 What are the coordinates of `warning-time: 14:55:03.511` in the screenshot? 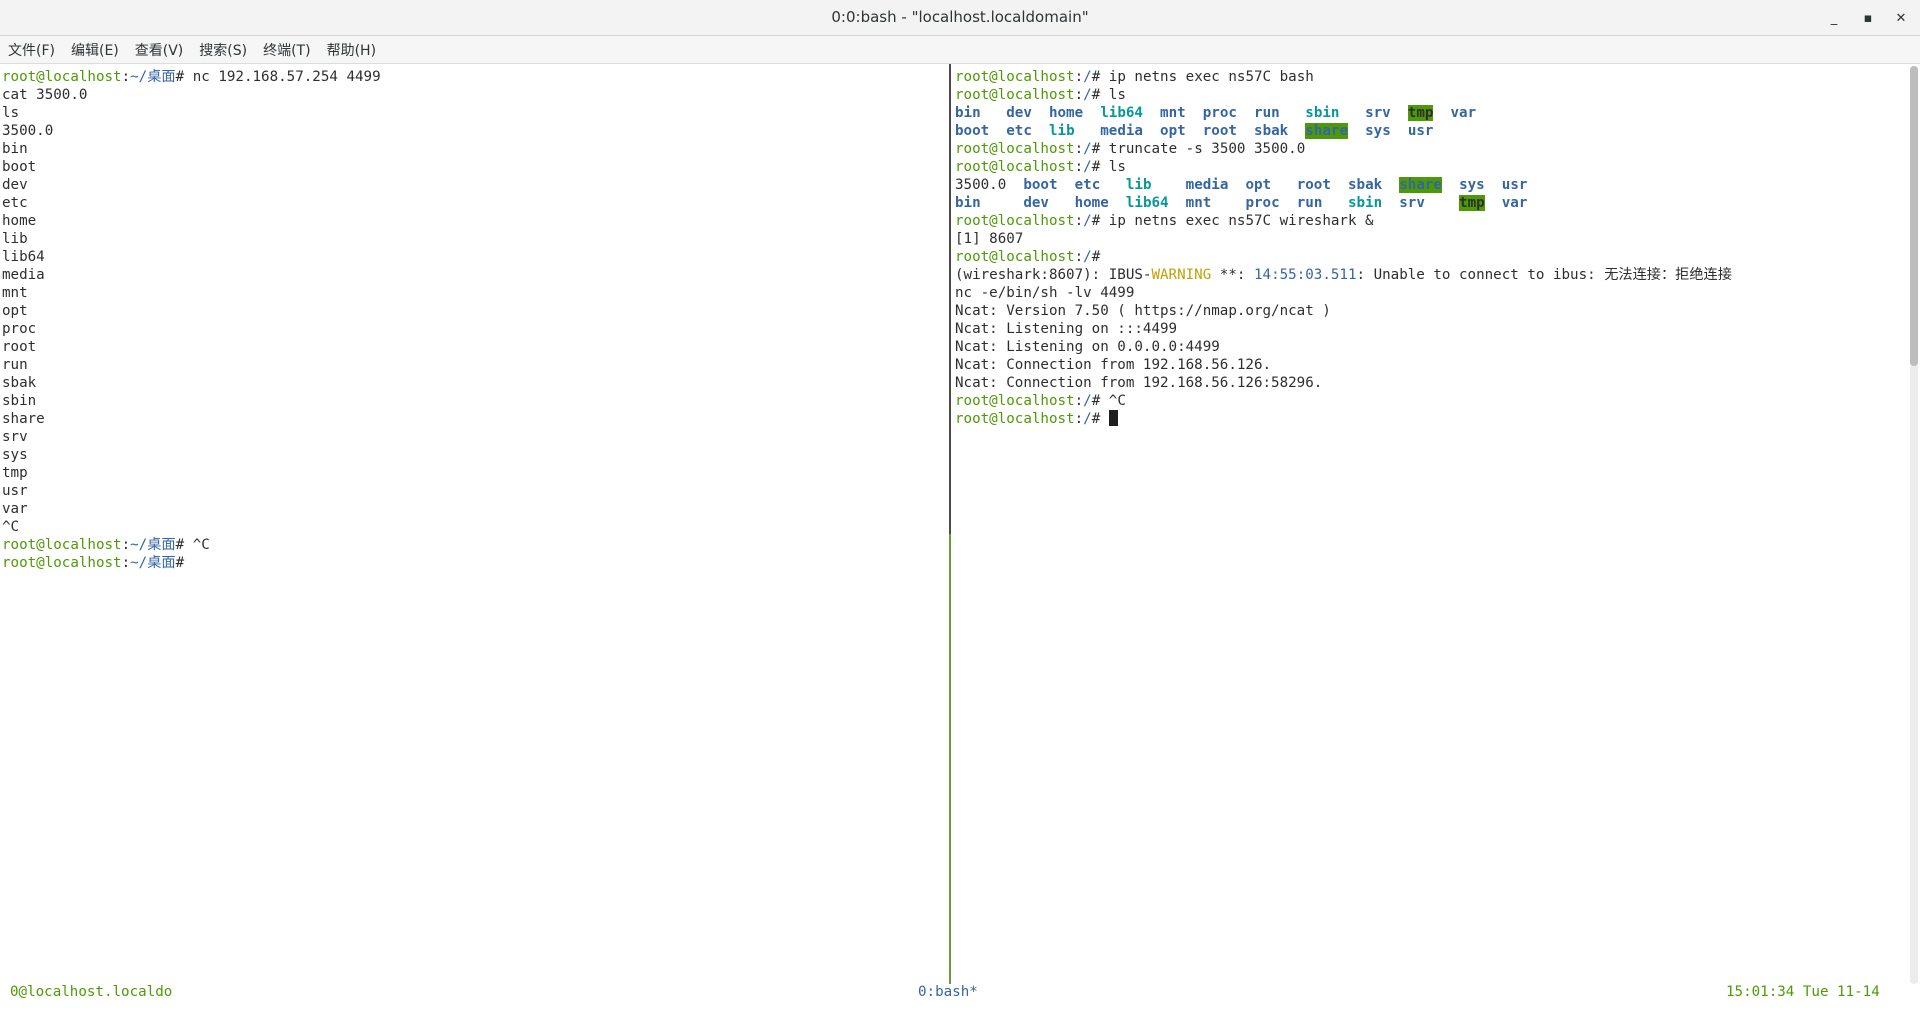 It's located at (1305, 275).